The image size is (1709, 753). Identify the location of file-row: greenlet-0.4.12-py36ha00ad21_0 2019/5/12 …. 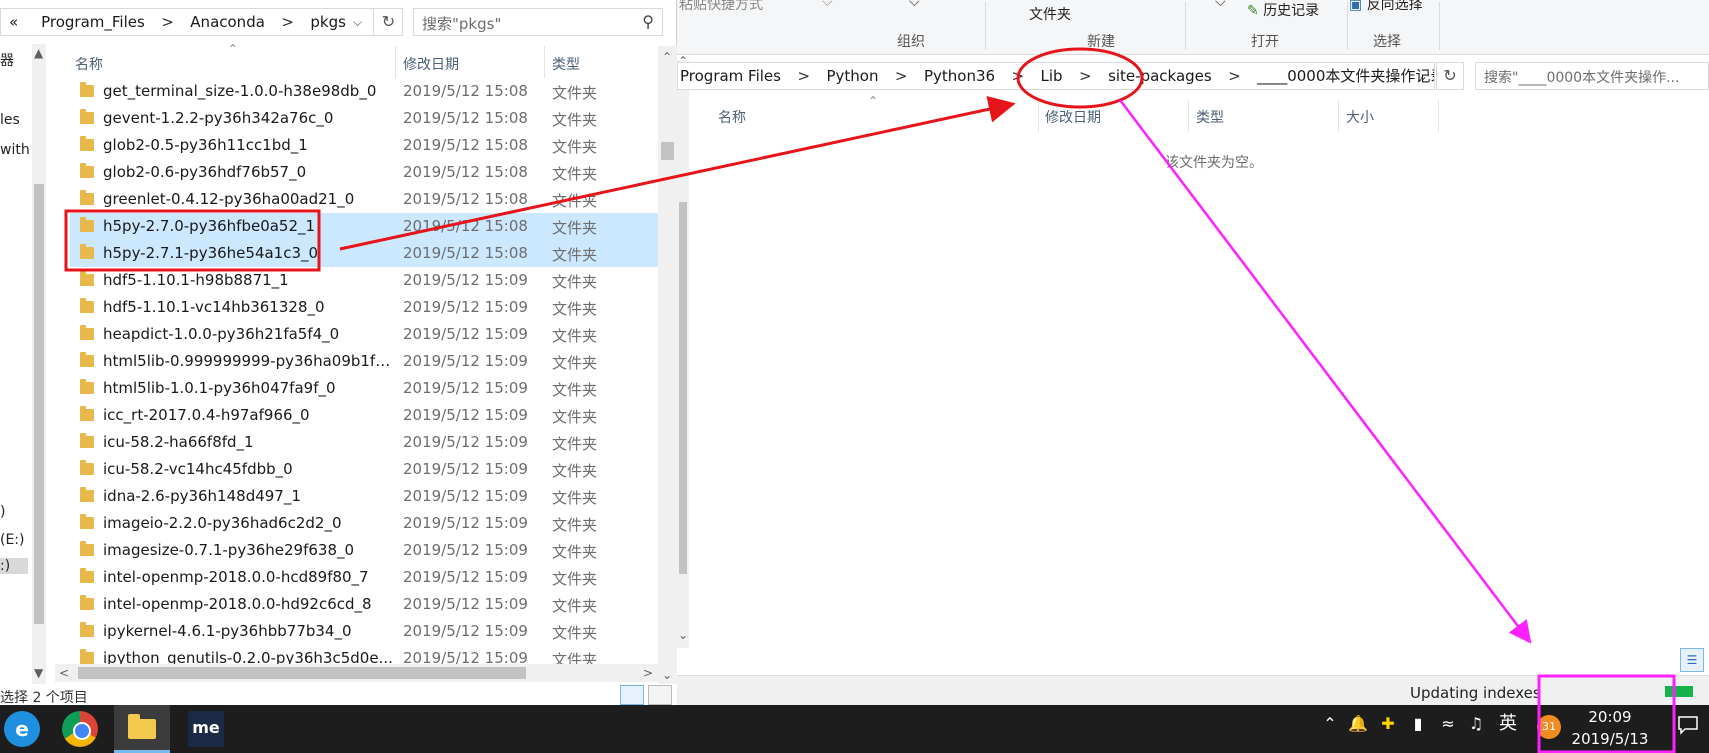
(364, 199).